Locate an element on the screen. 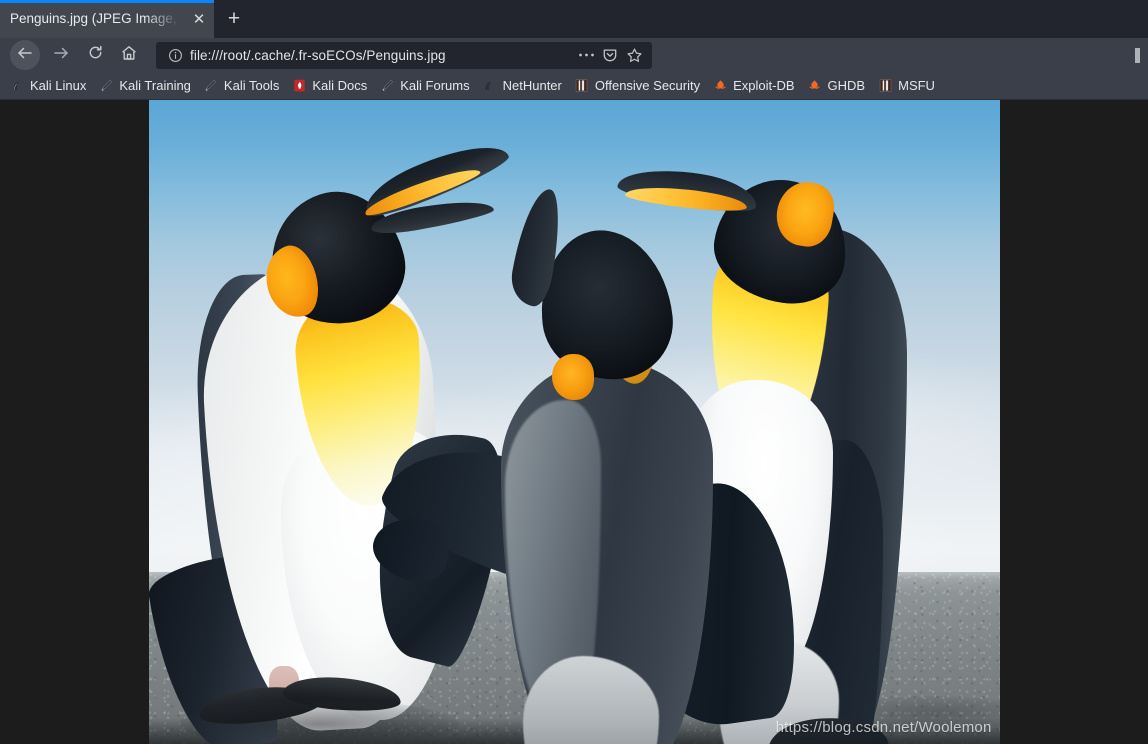 This screenshot has height=744, width=1148. bookmark-ghdb: GHDB is located at coordinates (837, 86).